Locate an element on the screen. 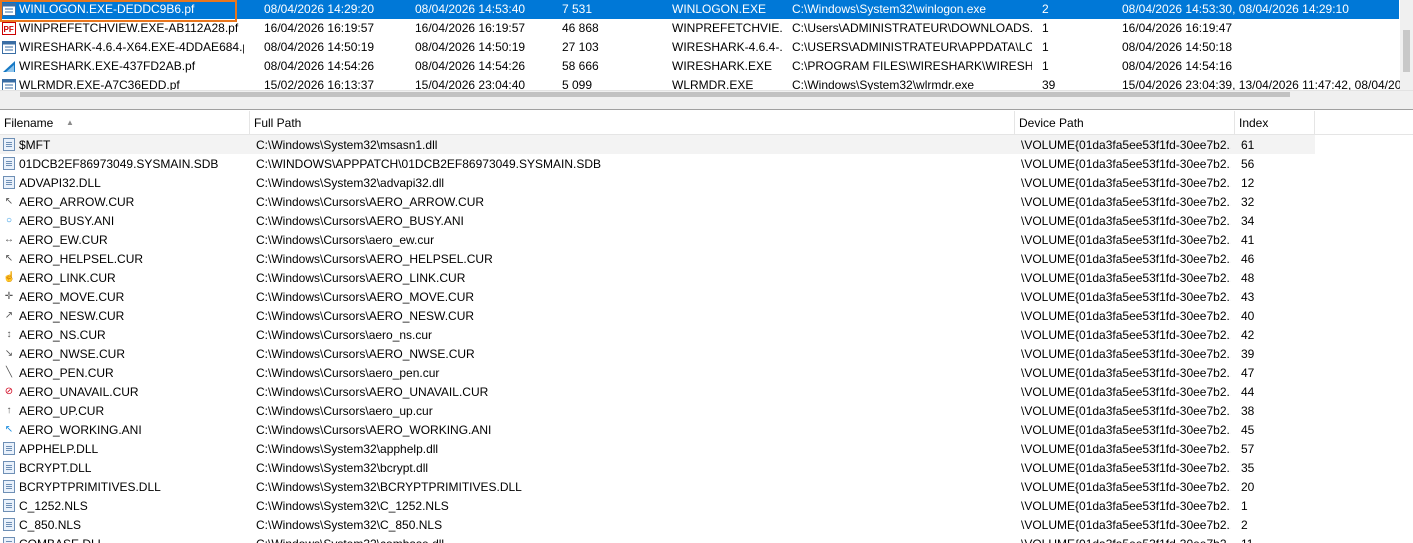  index-cell: 41 is located at coordinates (1248, 240).